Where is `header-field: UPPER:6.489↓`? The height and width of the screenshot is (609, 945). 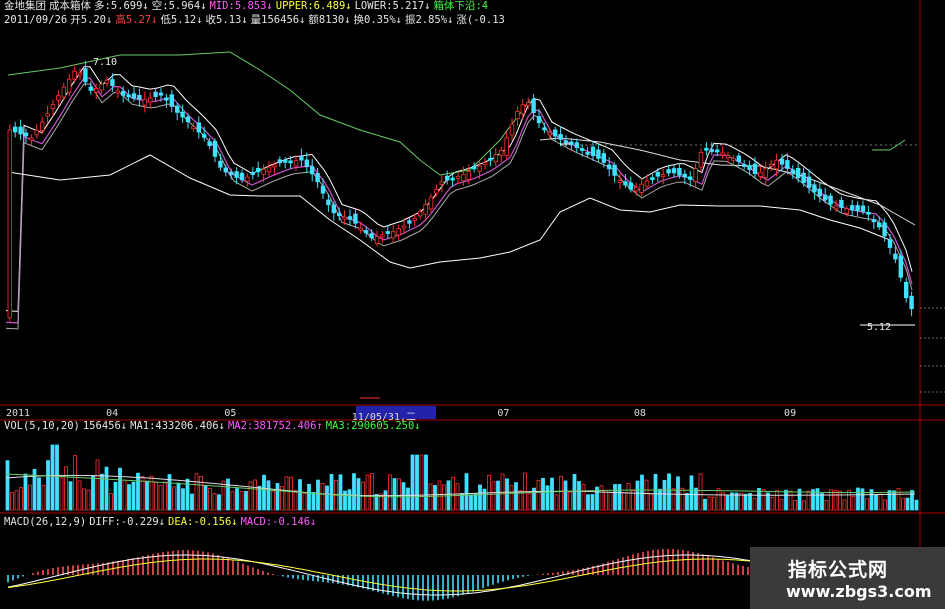 header-field: UPPER:6.489↓ is located at coordinates (313, 6).